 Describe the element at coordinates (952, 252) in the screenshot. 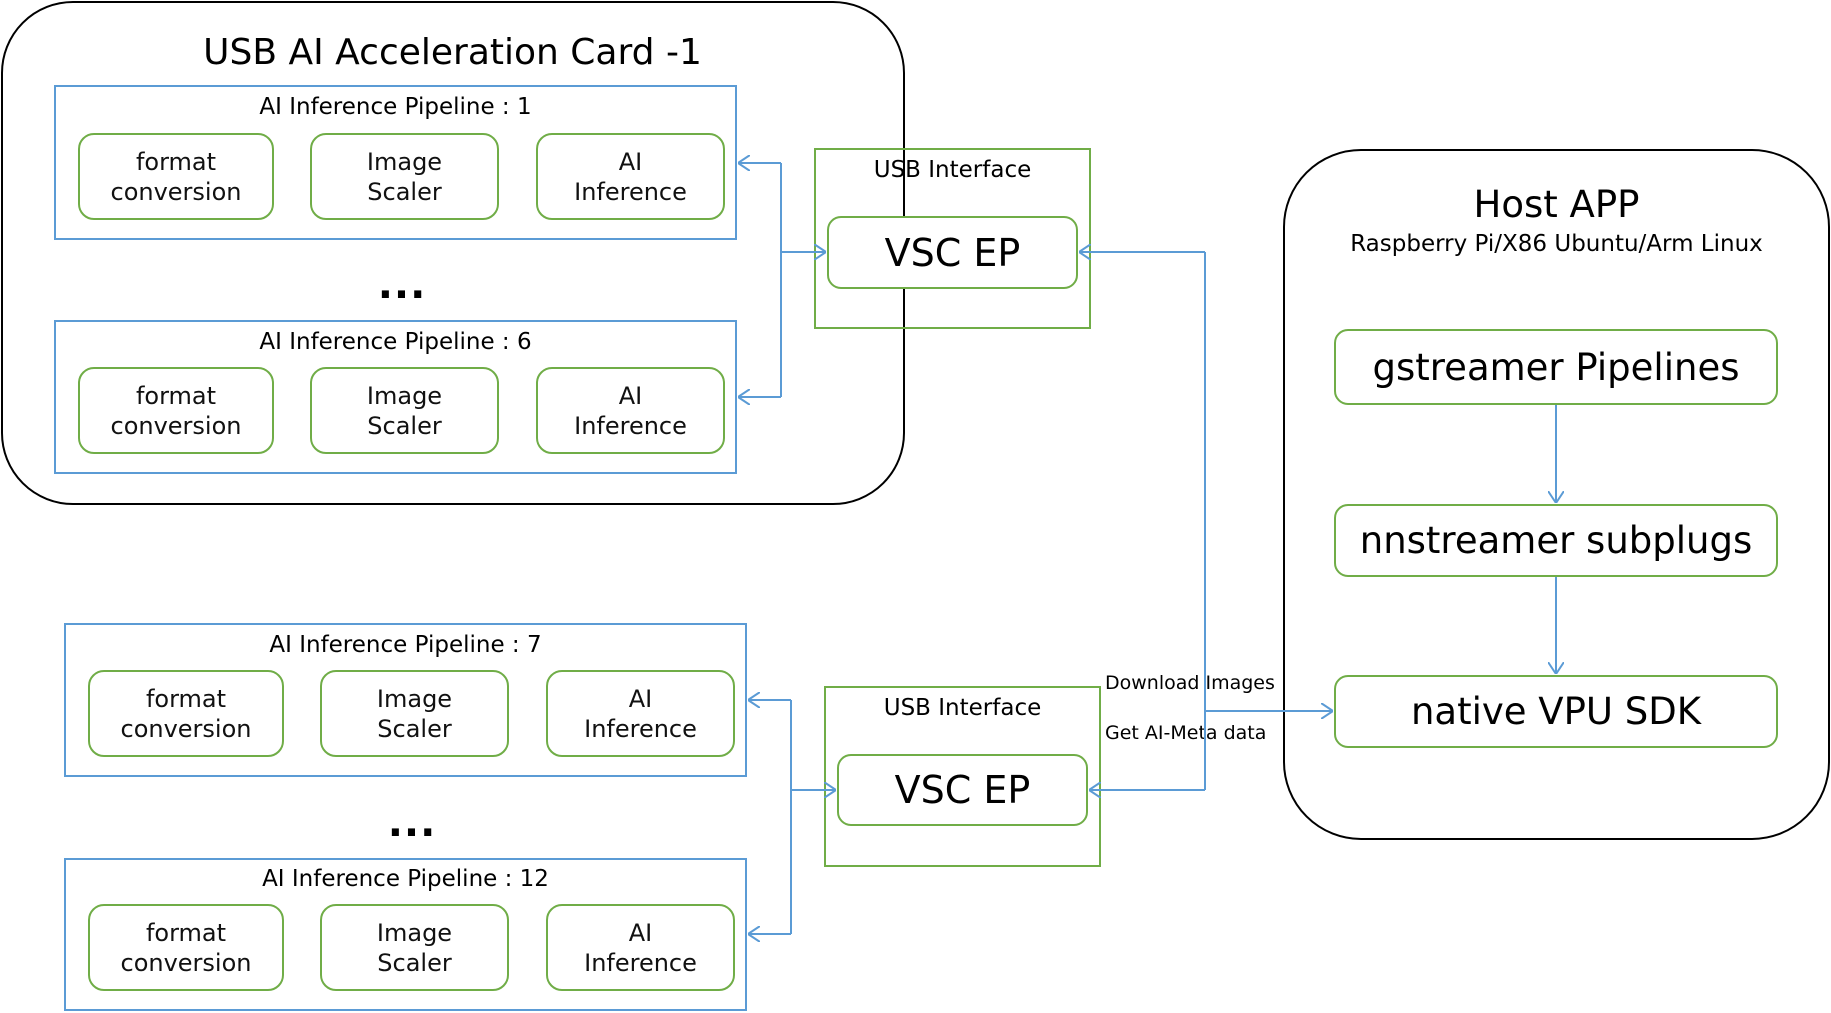

I see `vsc-endpoint-1: VSC EP` at that location.